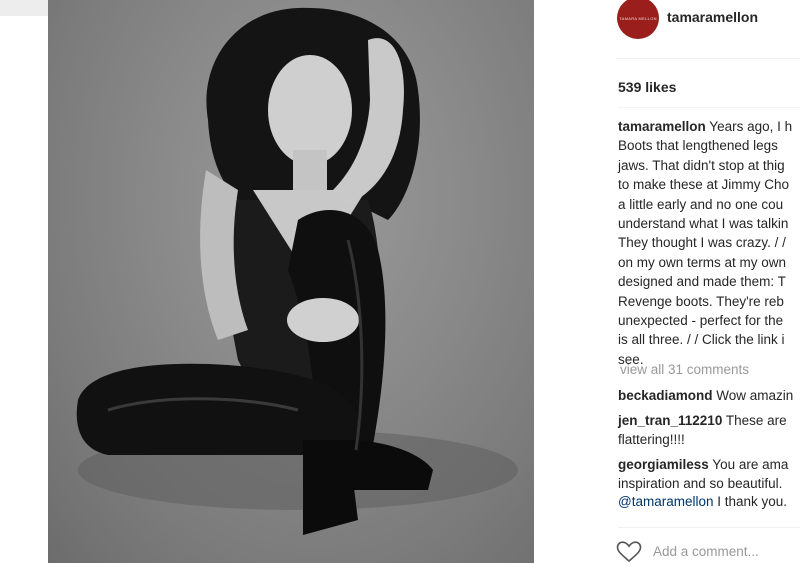 Image resolution: width=800 pixels, height=563 pixels. What do you see at coordinates (703, 224) in the screenshot?
I see `caption-line: understand what I was talkin` at bounding box center [703, 224].